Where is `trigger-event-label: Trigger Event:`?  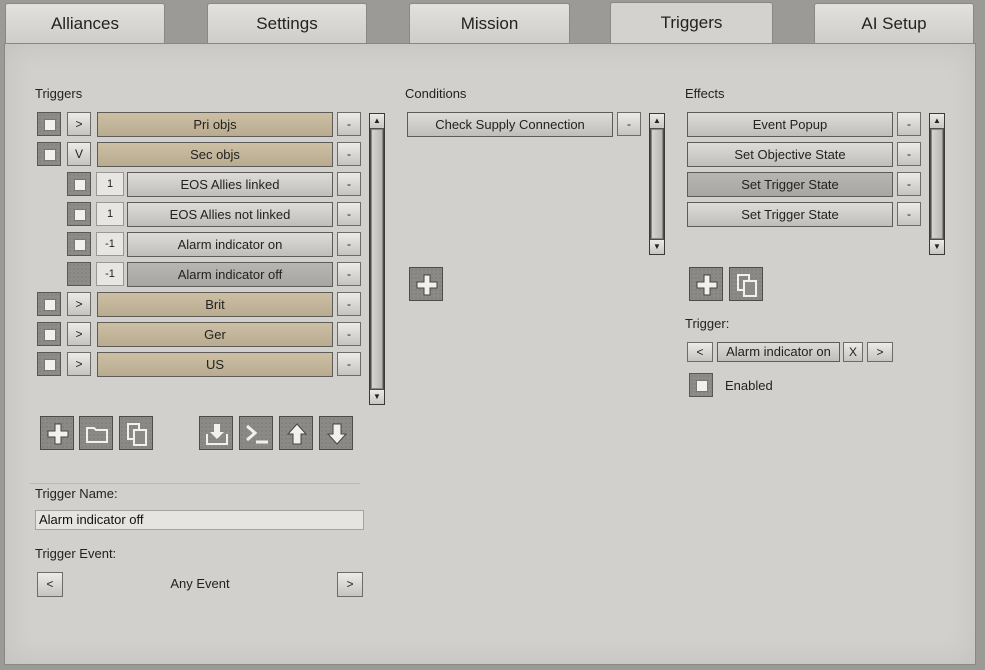 trigger-event-label: Trigger Event: is located at coordinates (76, 553).